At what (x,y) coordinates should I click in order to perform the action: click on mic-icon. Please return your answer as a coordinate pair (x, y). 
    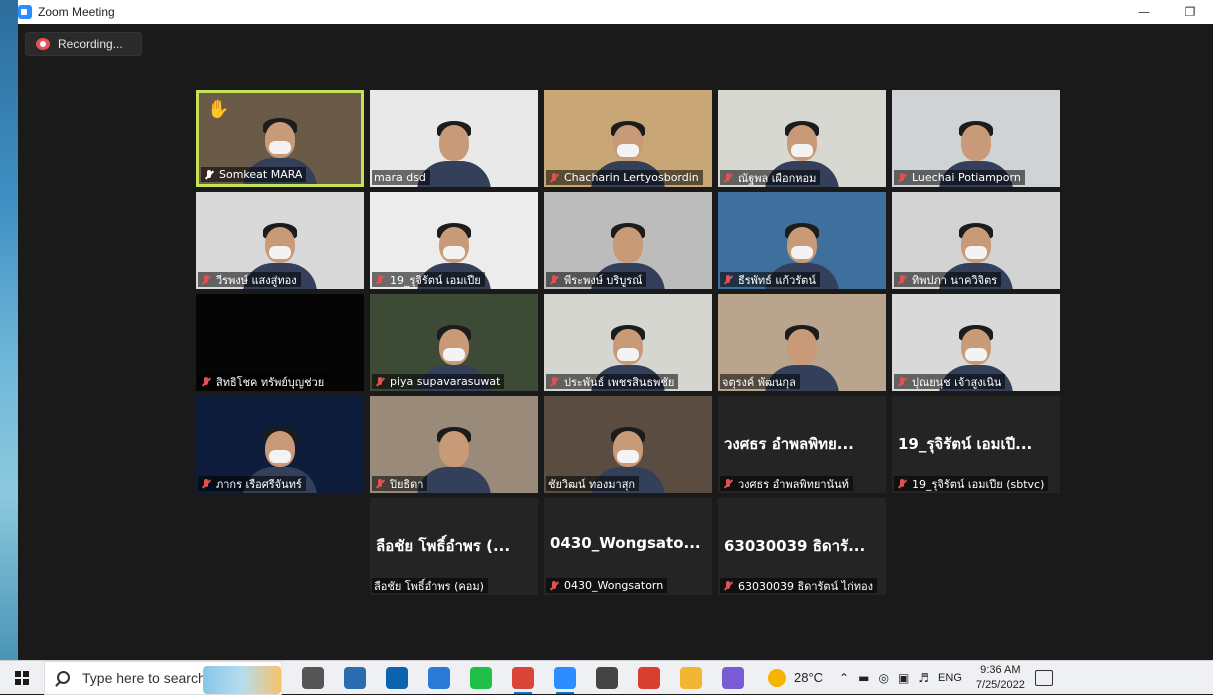
    Looking at the image, I should click on (209, 175).